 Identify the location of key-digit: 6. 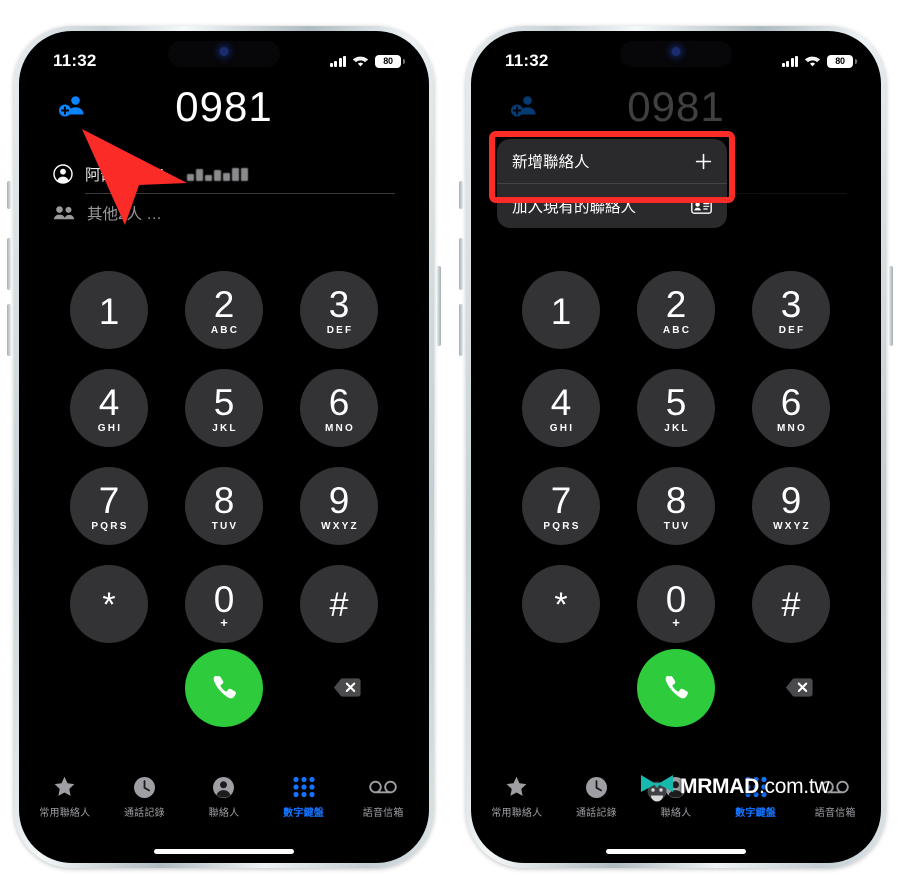
(791, 403).